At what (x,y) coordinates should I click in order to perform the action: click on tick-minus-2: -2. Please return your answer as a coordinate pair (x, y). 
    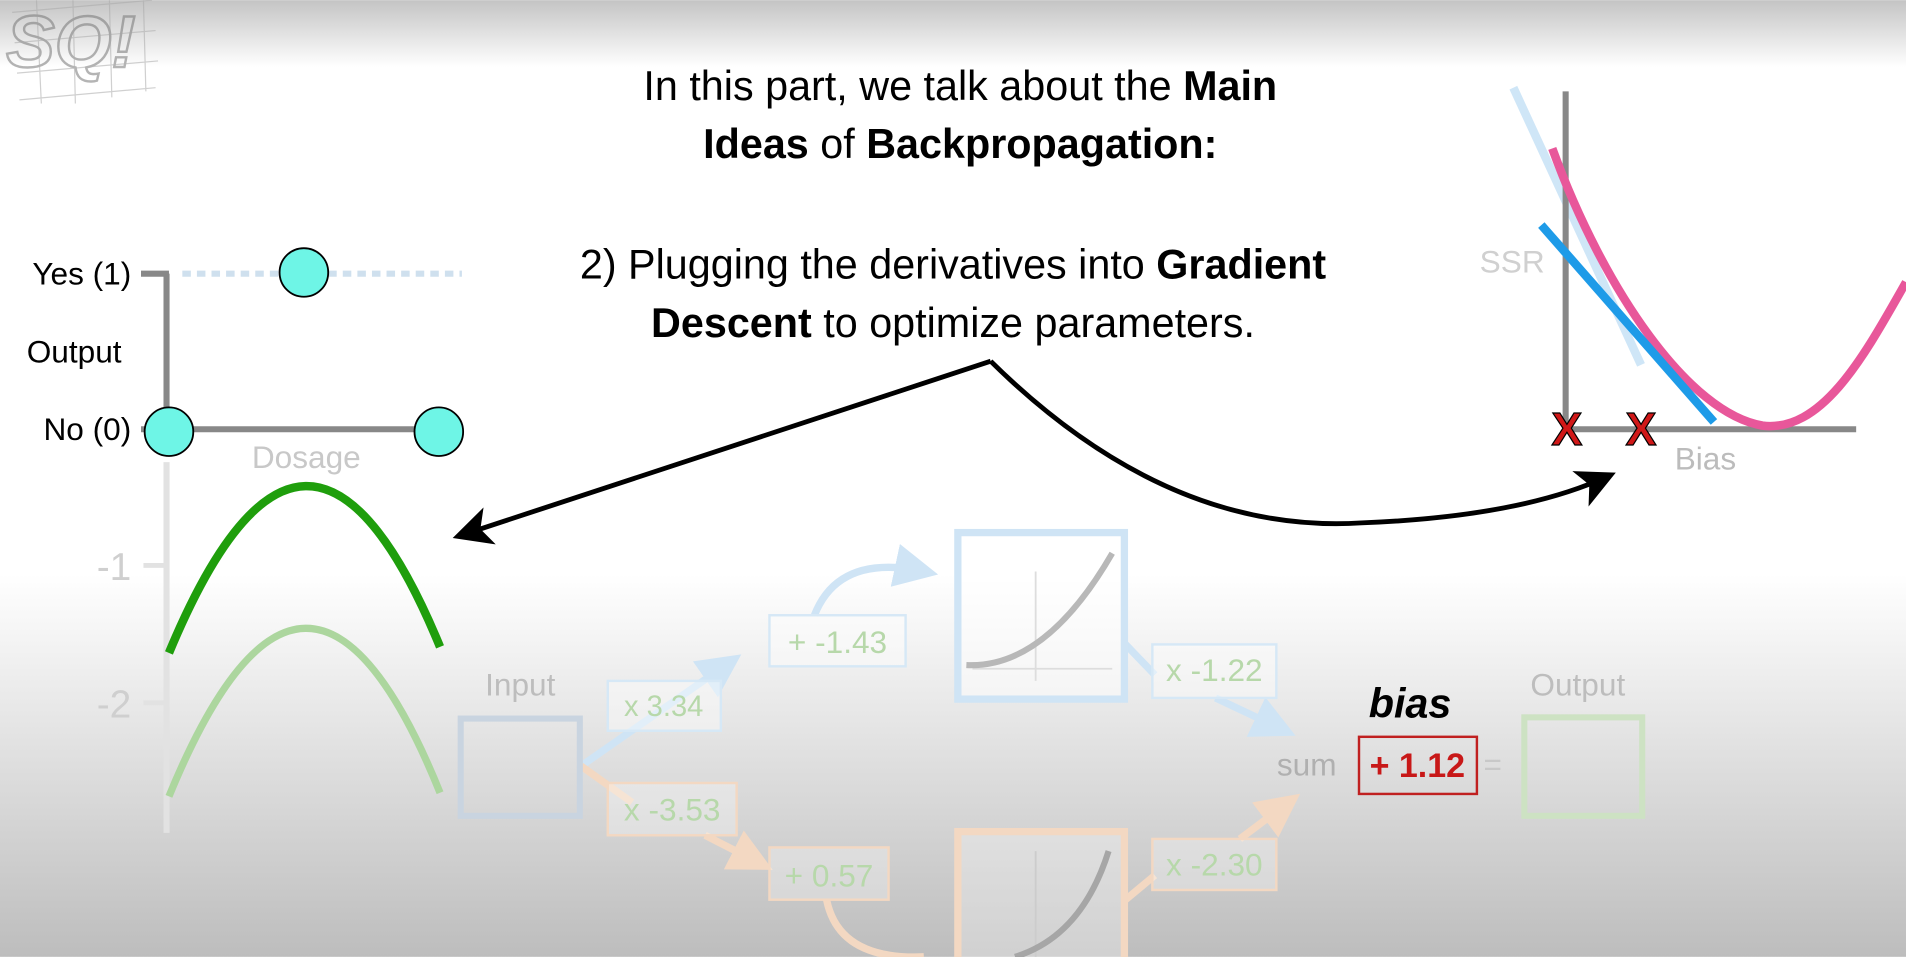
    Looking at the image, I should click on (114, 704).